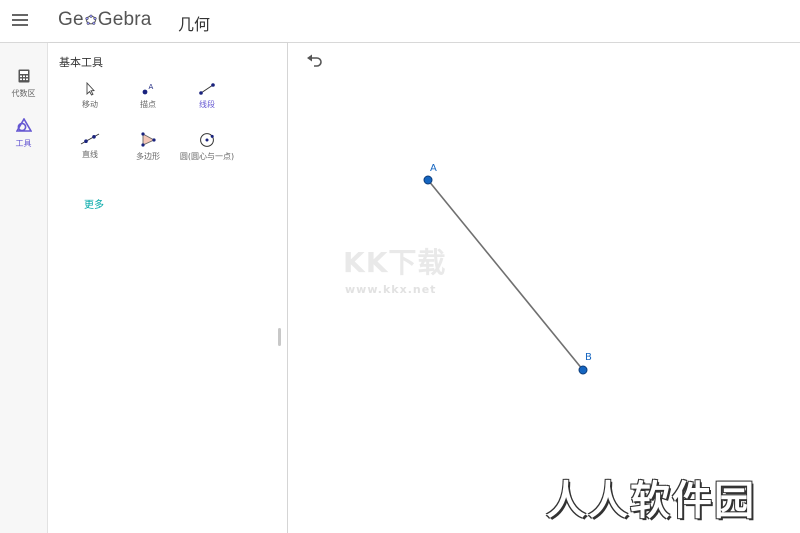 Image resolution: width=800 pixels, height=533 pixels. Describe the element at coordinates (91, 19) in the screenshot. I see `geogebra-flower-icon` at that location.